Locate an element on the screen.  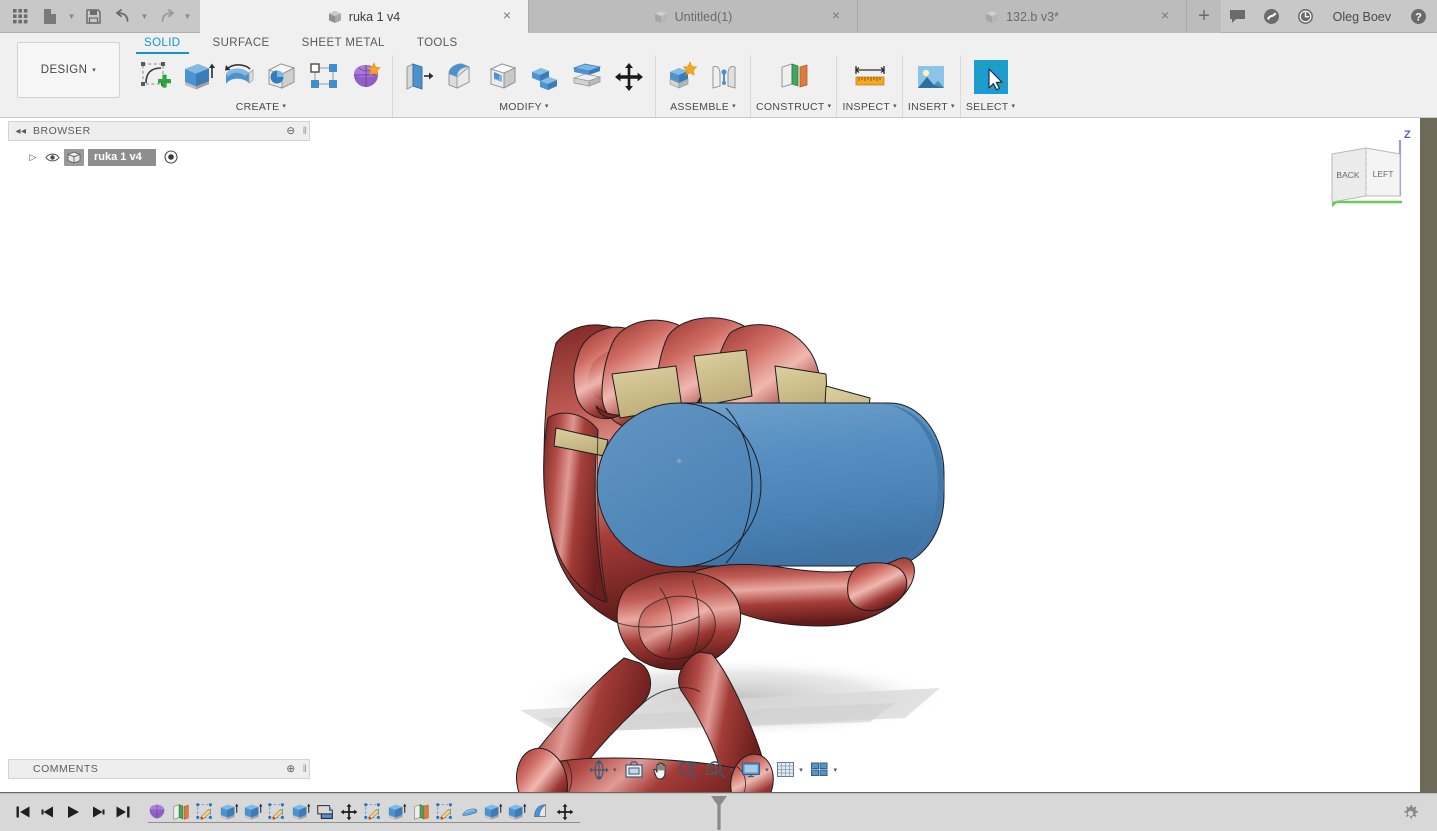
split-face-tool is located at coordinates (587, 77).